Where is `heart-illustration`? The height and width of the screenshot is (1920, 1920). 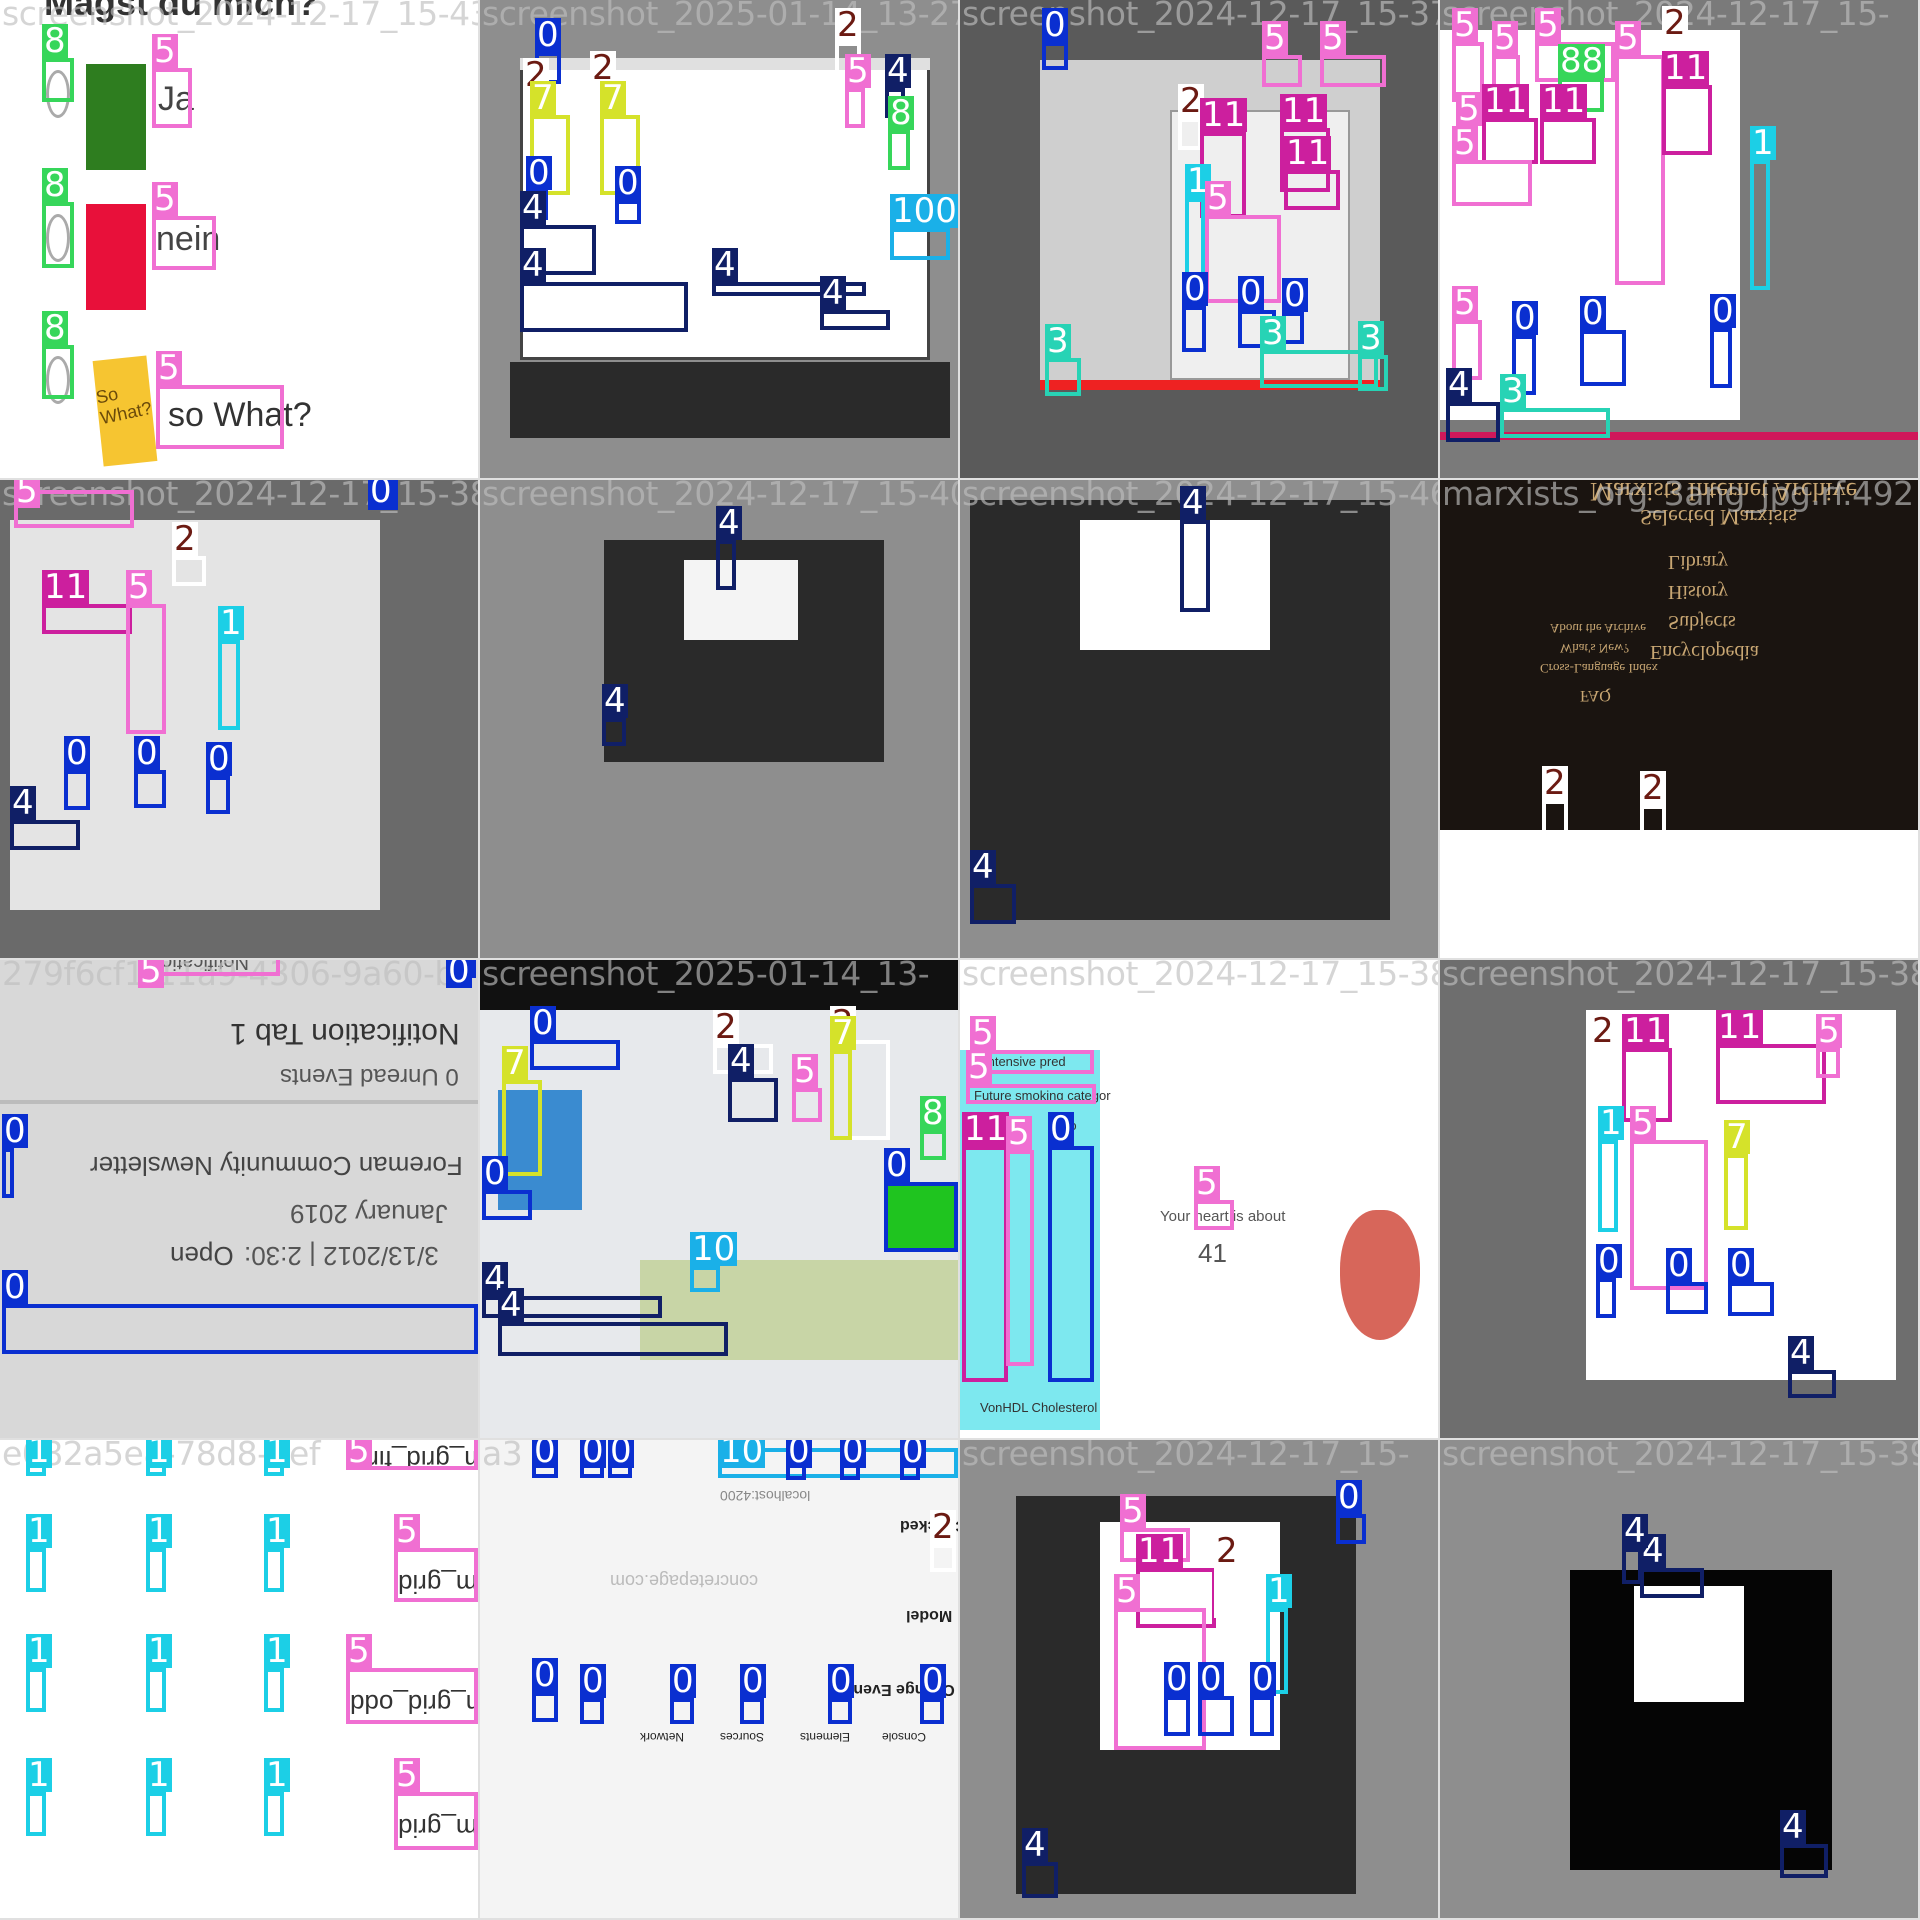 heart-illustration is located at coordinates (1380, 1275).